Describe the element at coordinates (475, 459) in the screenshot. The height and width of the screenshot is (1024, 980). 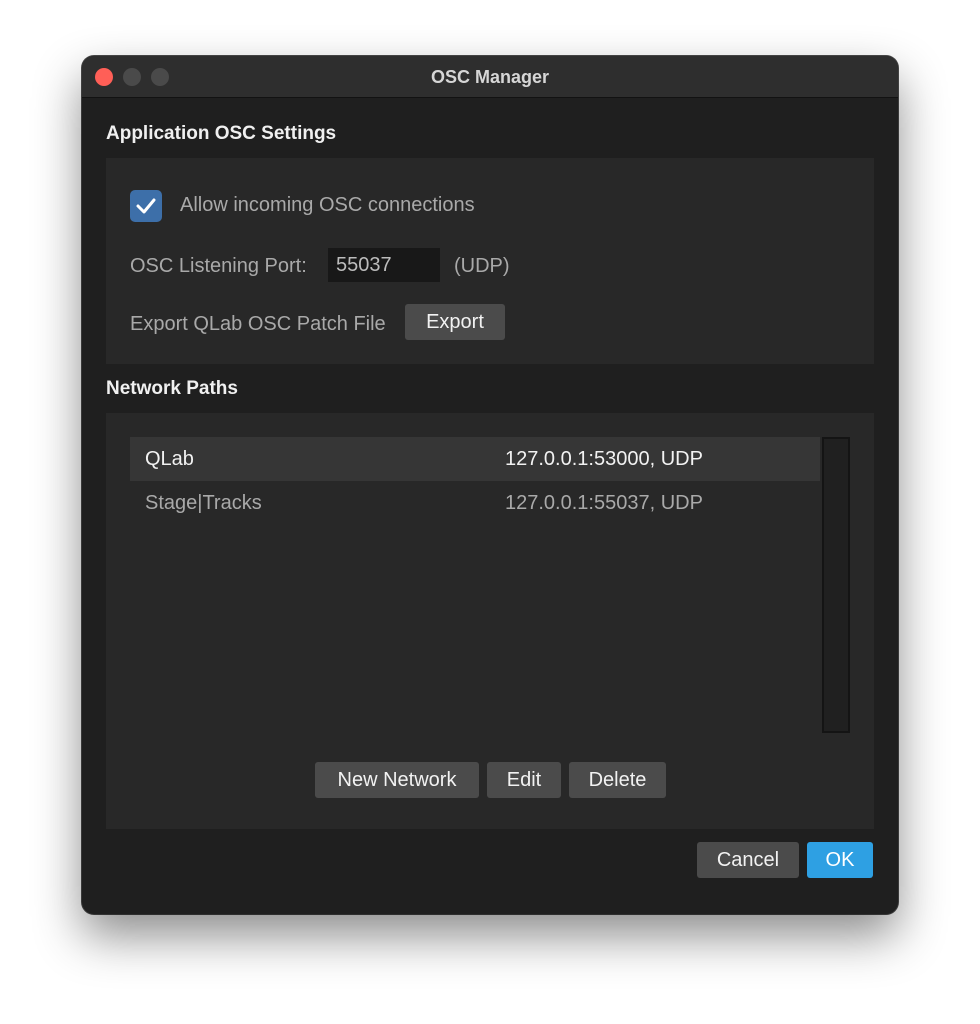
I see `table-row: QLab 127.0.0.1:53000, UDP` at that location.